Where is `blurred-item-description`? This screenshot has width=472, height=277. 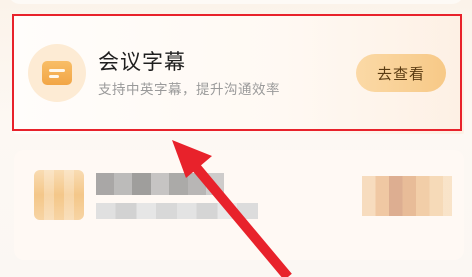
blurred-item-description is located at coordinates (177, 211).